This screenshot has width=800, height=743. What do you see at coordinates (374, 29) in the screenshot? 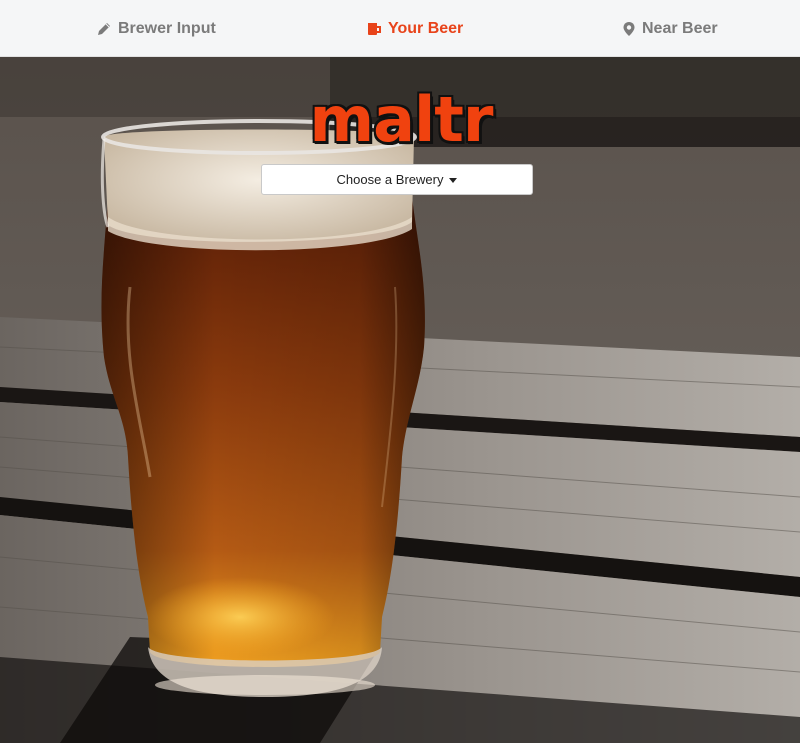
I see `beer-mug-icon` at bounding box center [374, 29].